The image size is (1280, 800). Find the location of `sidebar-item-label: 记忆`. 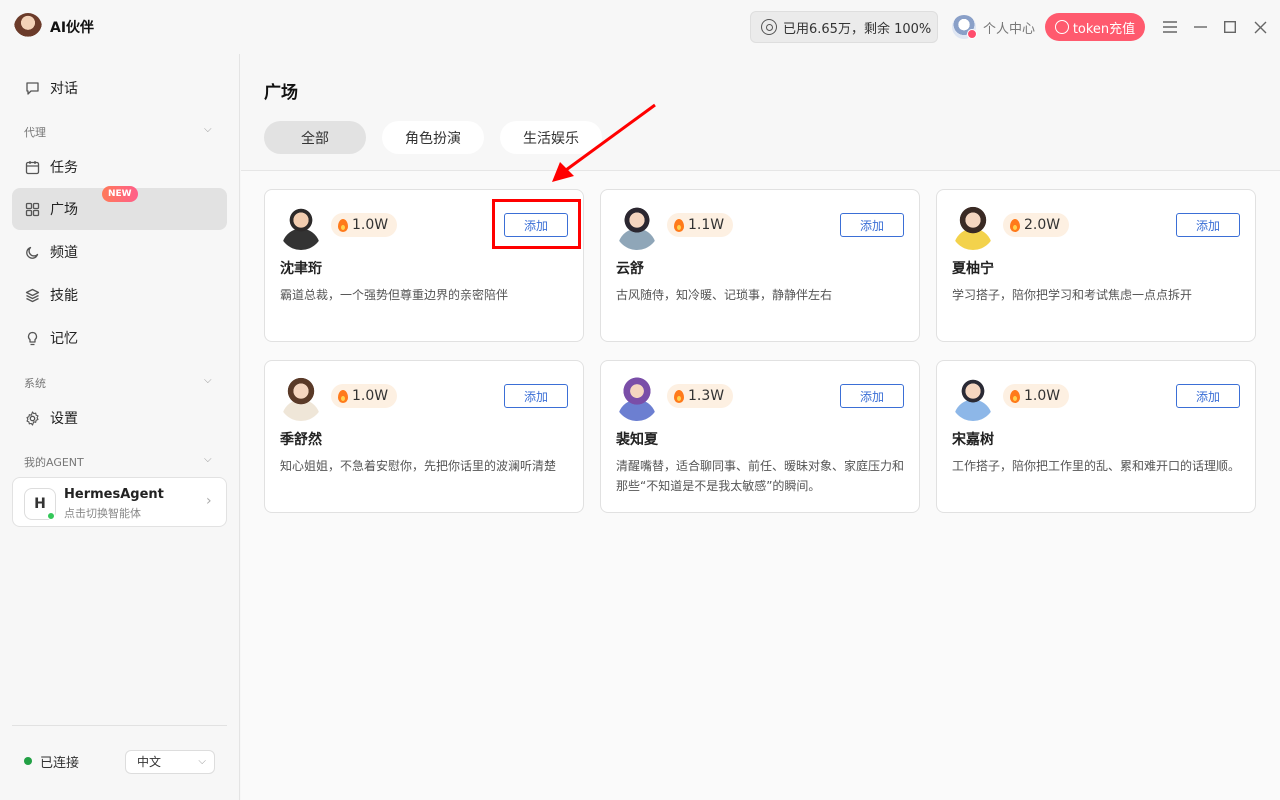

sidebar-item-label: 记忆 is located at coordinates (64, 339).